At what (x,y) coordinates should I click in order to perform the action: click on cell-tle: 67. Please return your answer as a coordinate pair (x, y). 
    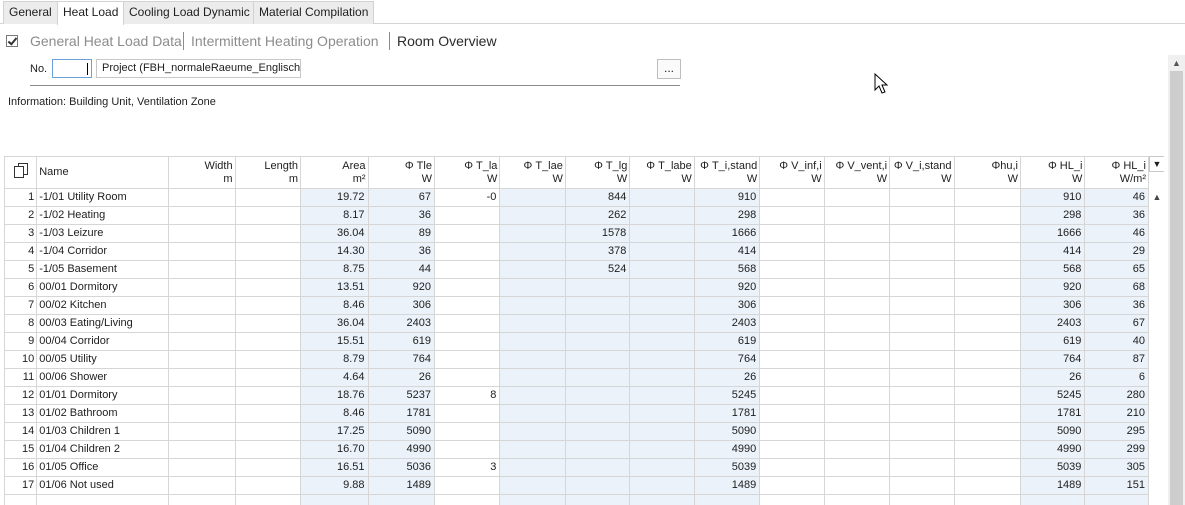
    Looking at the image, I should click on (401, 197).